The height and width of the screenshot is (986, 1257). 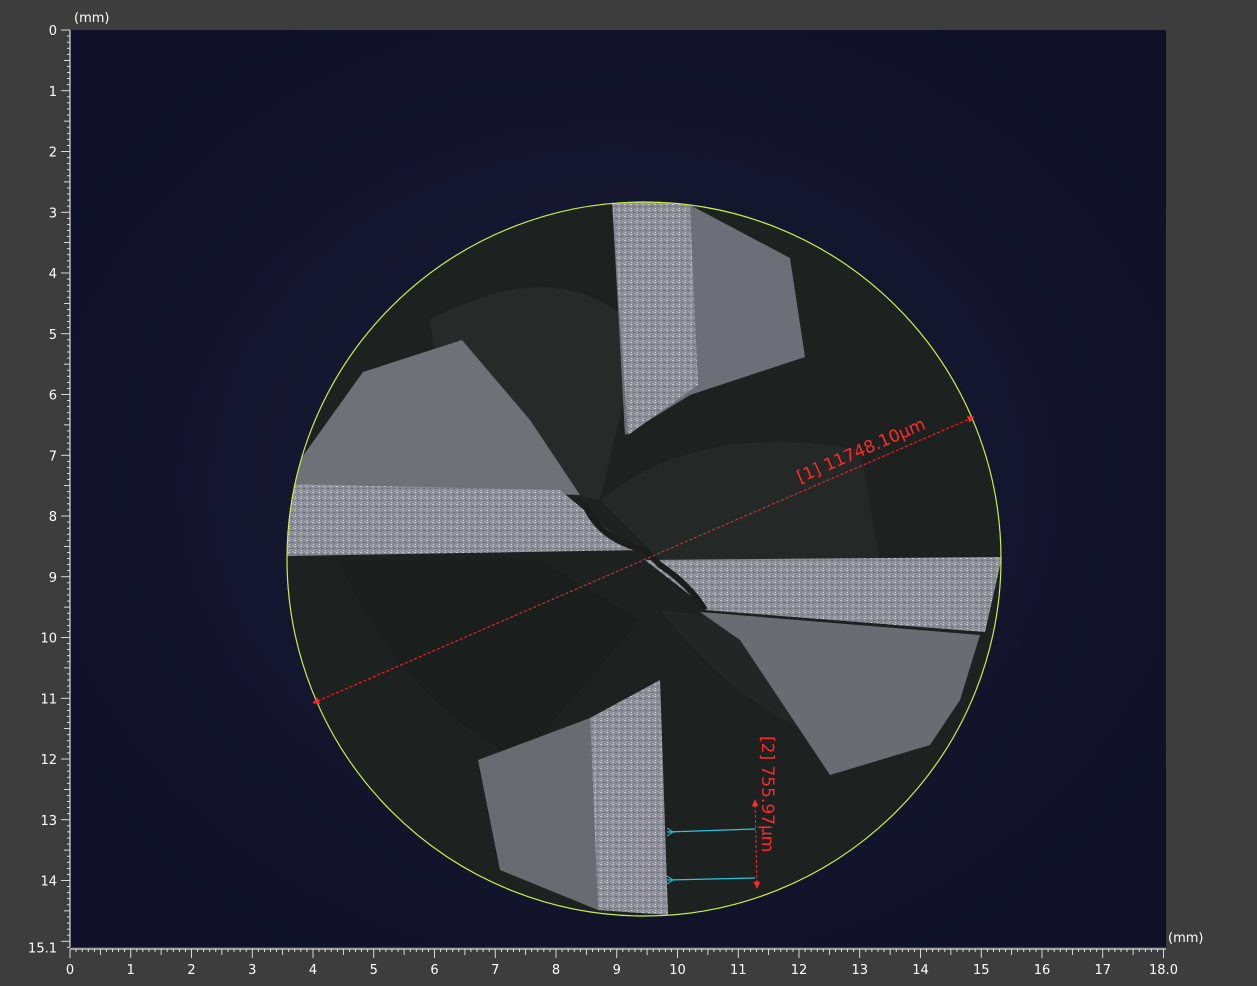 What do you see at coordinates (495, 970) in the screenshot?
I see `x-tick-label: 7` at bounding box center [495, 970].